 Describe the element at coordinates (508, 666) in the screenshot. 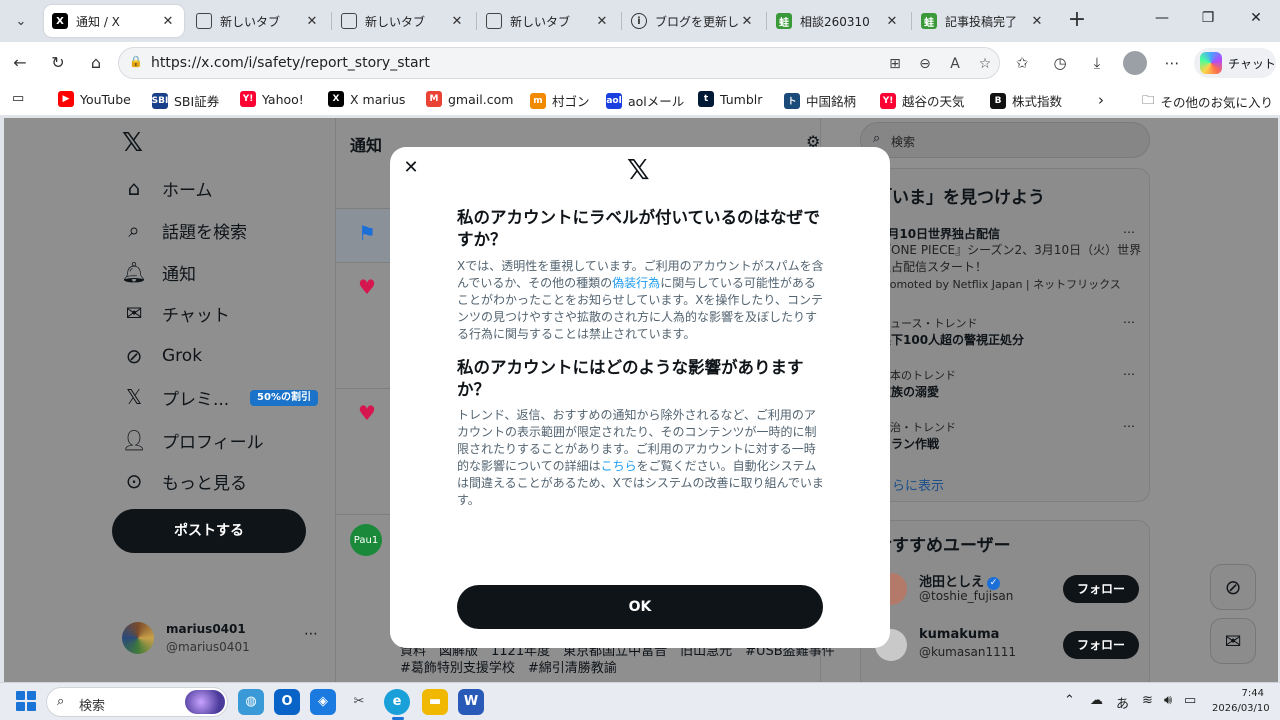

I see `tweet-hashtags: #葛飾特別支援学校 #綿引清勝教諭` at that location.